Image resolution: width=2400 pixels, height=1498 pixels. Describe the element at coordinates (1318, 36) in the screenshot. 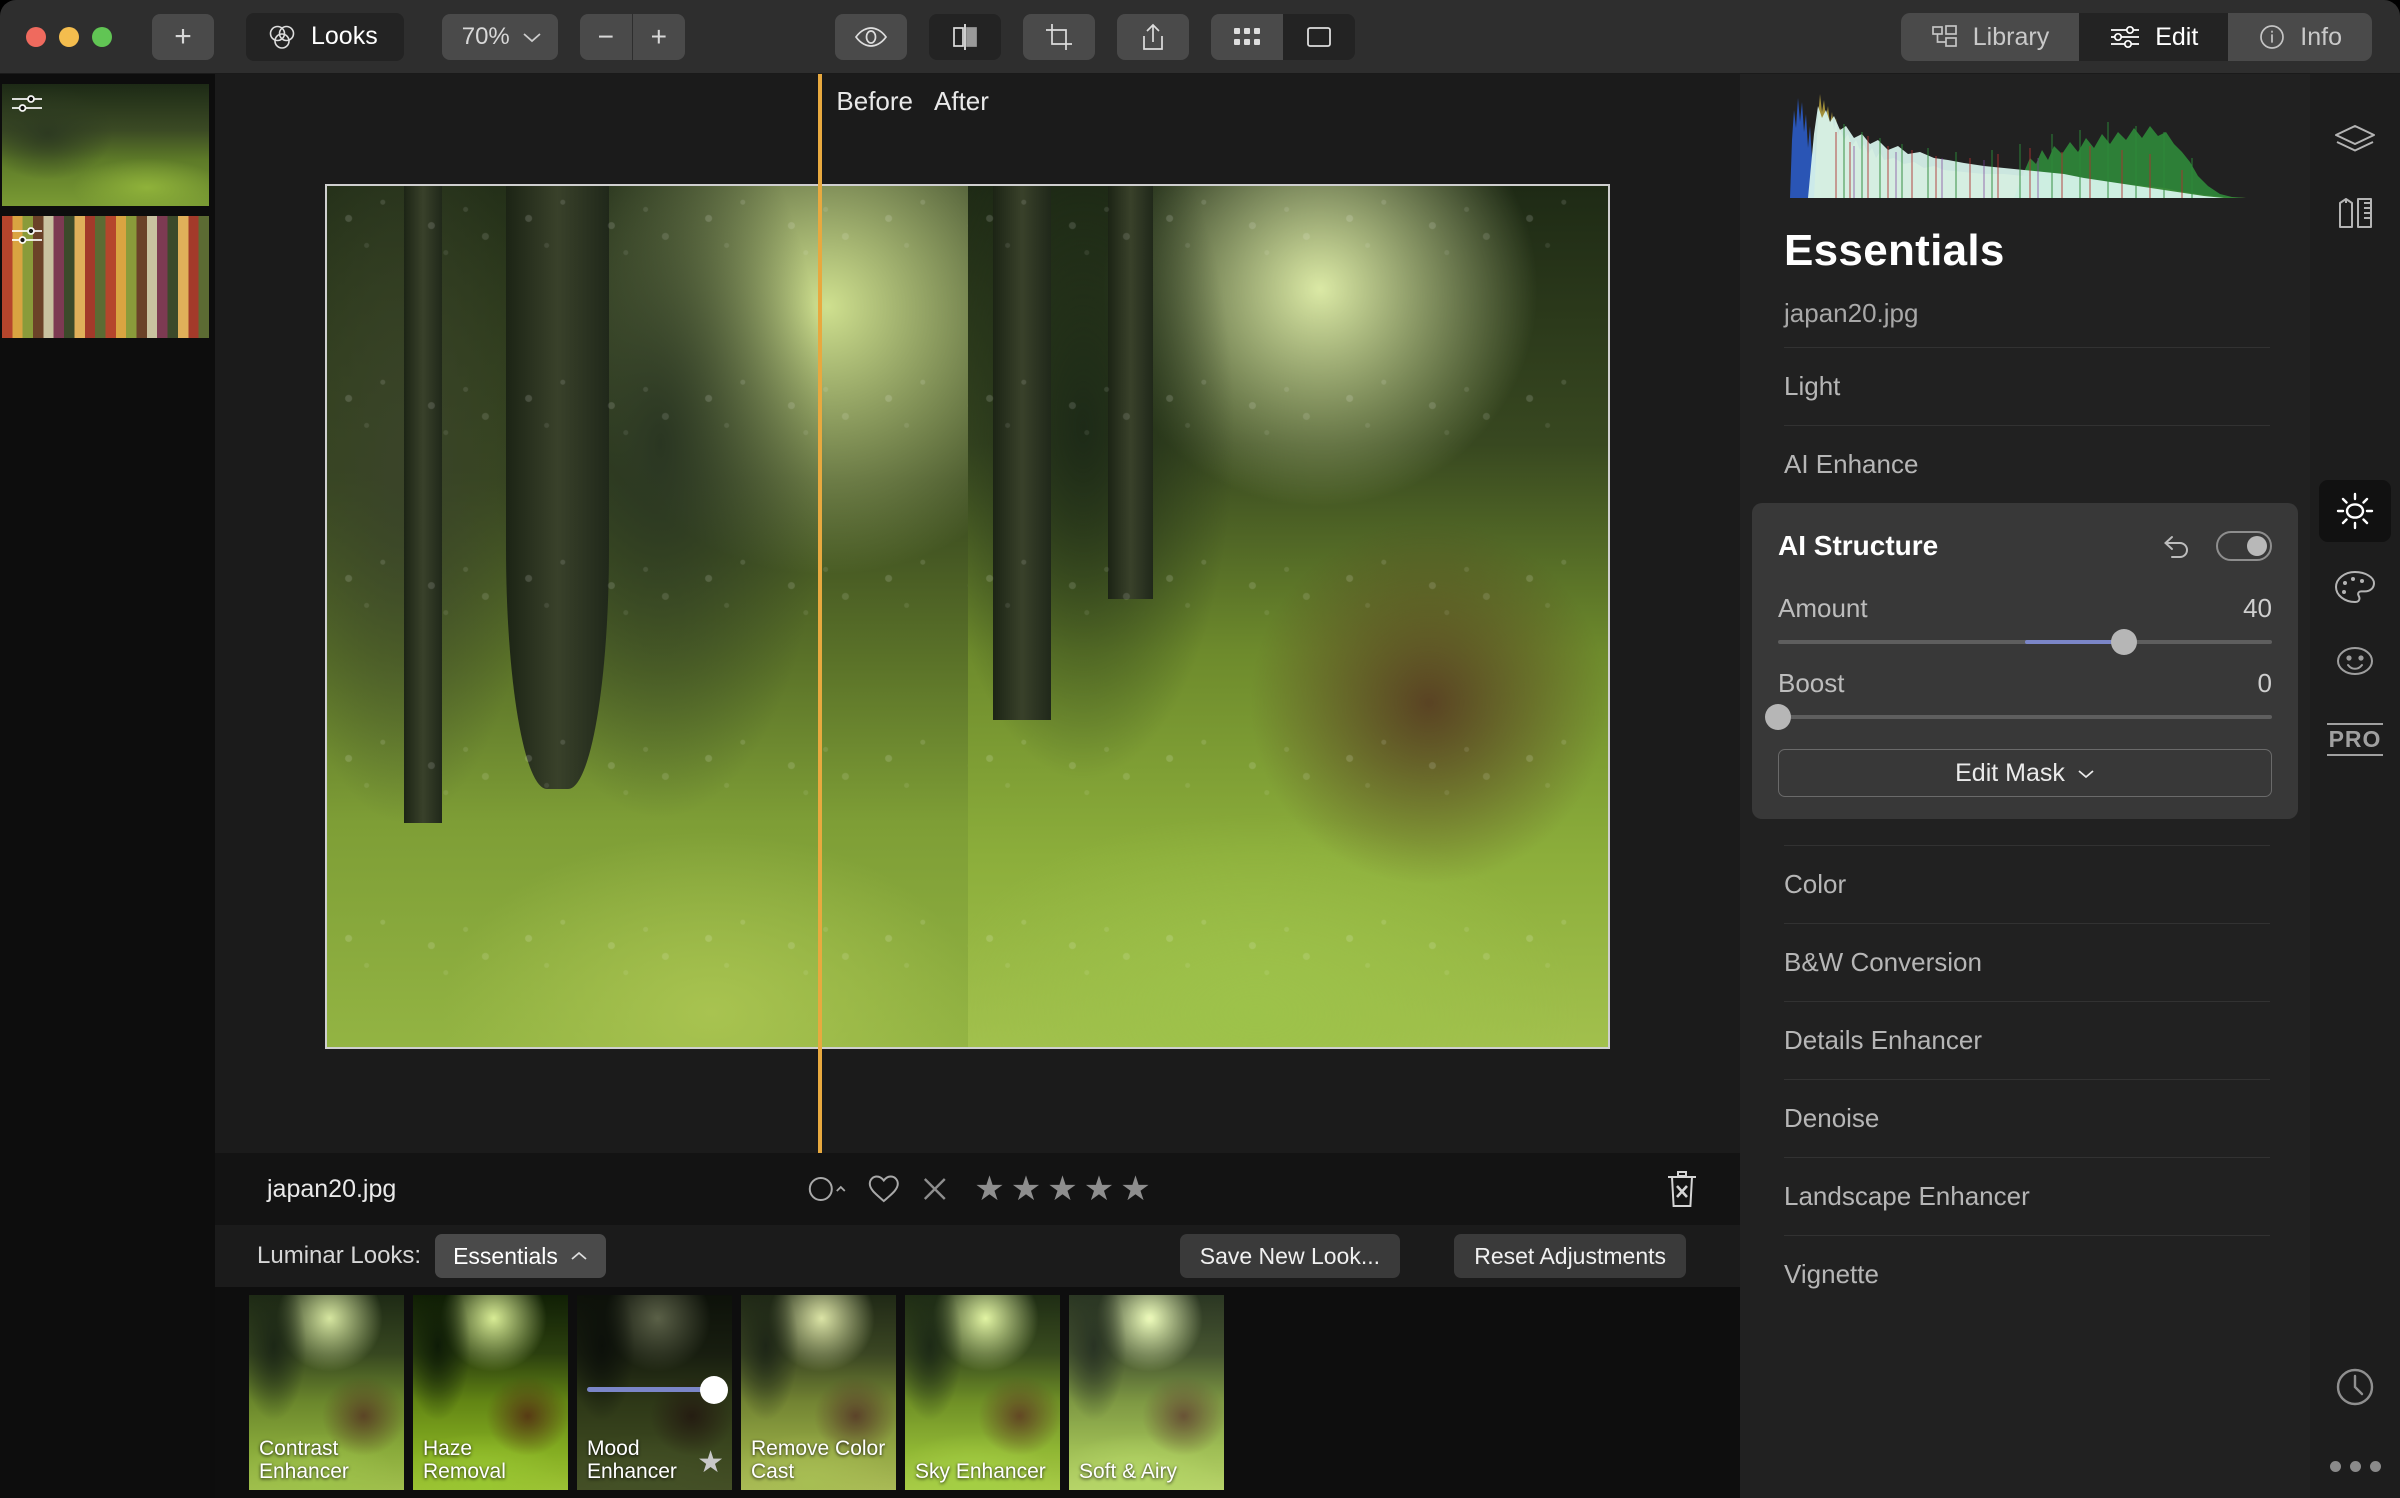

I see `single-view-button` at that location.